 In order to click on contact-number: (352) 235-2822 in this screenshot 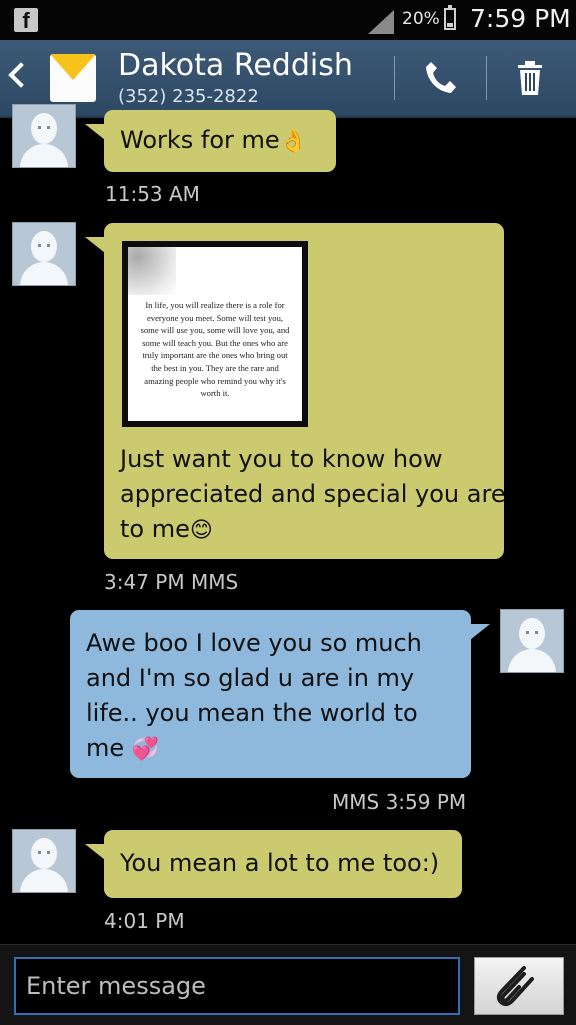, I will do `click(188, 96)`.